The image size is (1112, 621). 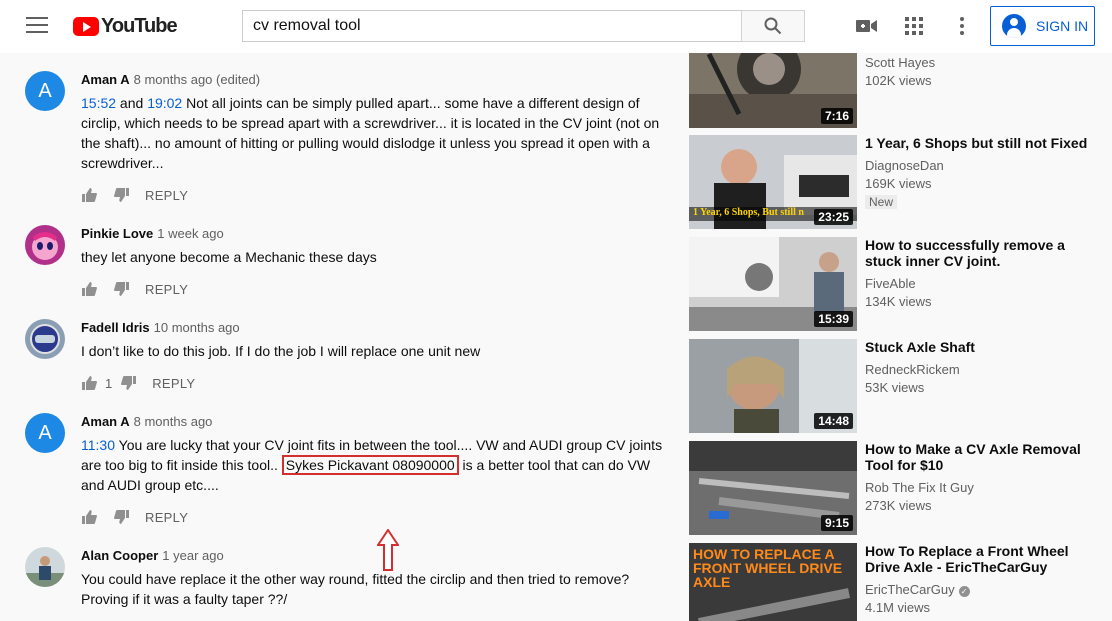 What do you see at coordinates (192, 555) in the screenshot?
I see `comment-time: 1 year ago` at bounding box center [192, 555].